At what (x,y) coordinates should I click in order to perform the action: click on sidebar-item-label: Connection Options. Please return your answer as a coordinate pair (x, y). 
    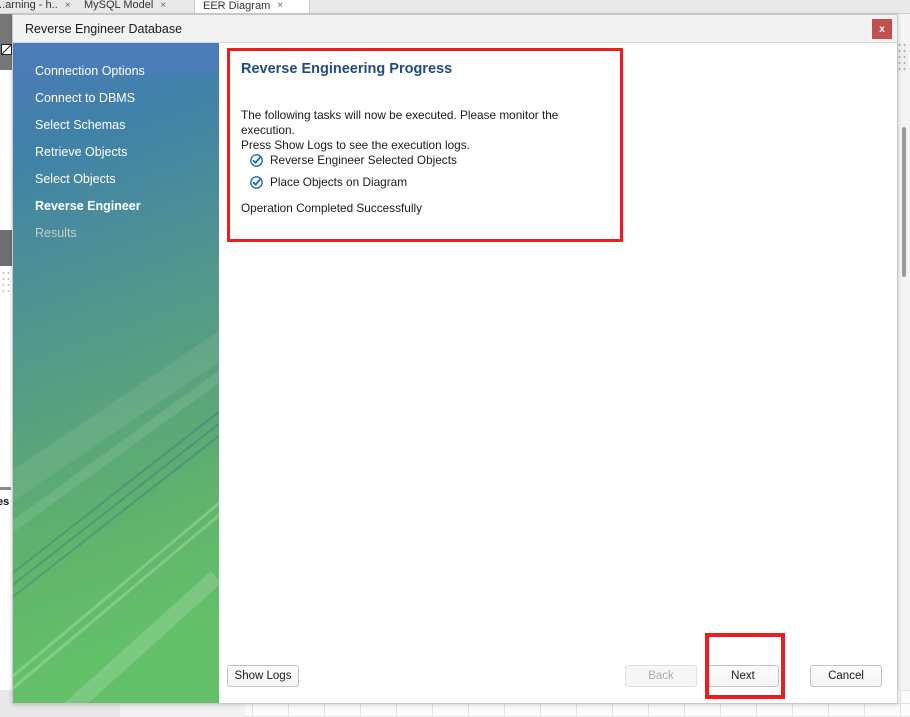
    Looking at the image, I should click on (90, 70).